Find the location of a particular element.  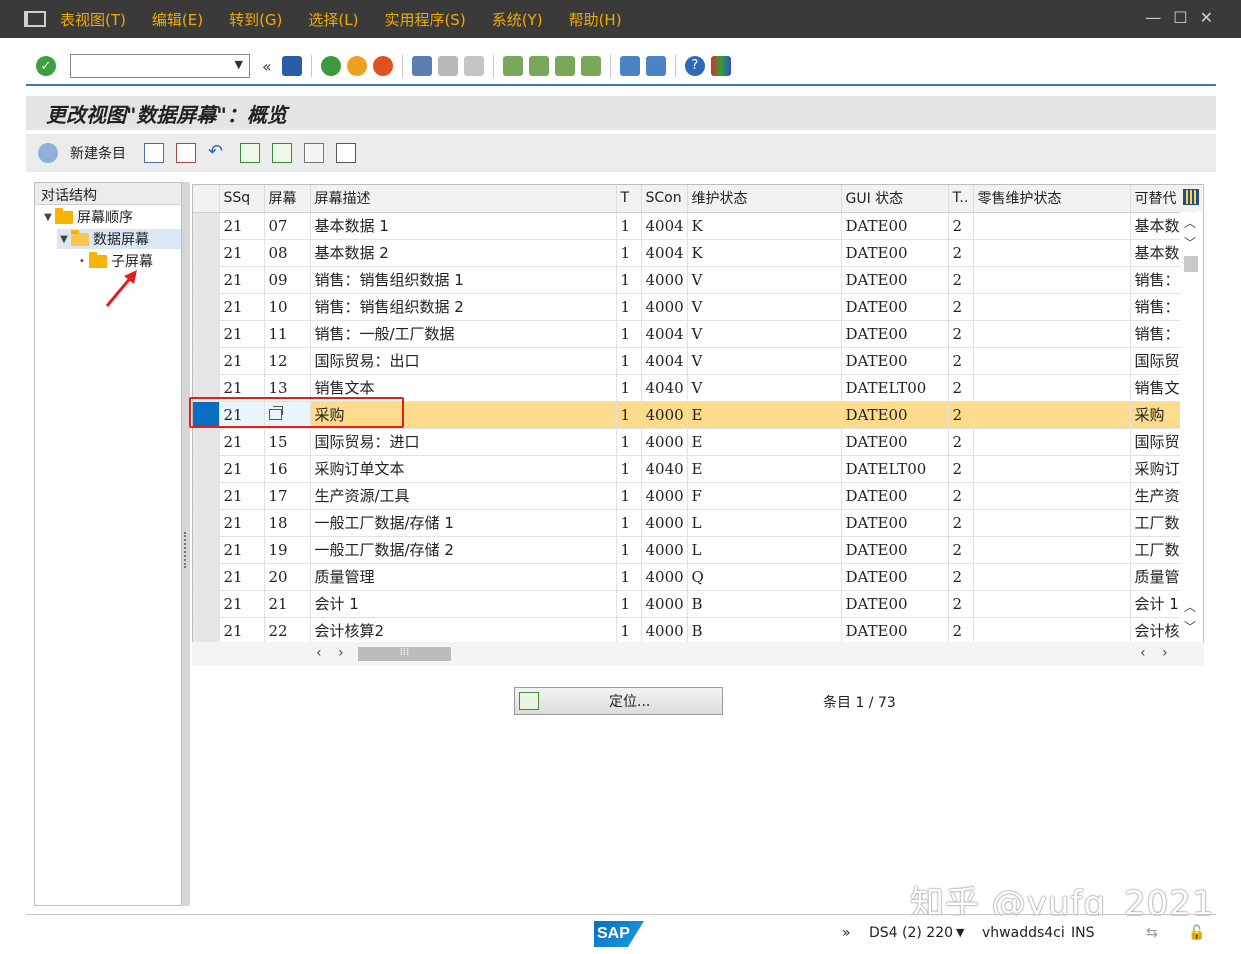

menu-system: 系统(Y) is located at coordinates (517, 19).